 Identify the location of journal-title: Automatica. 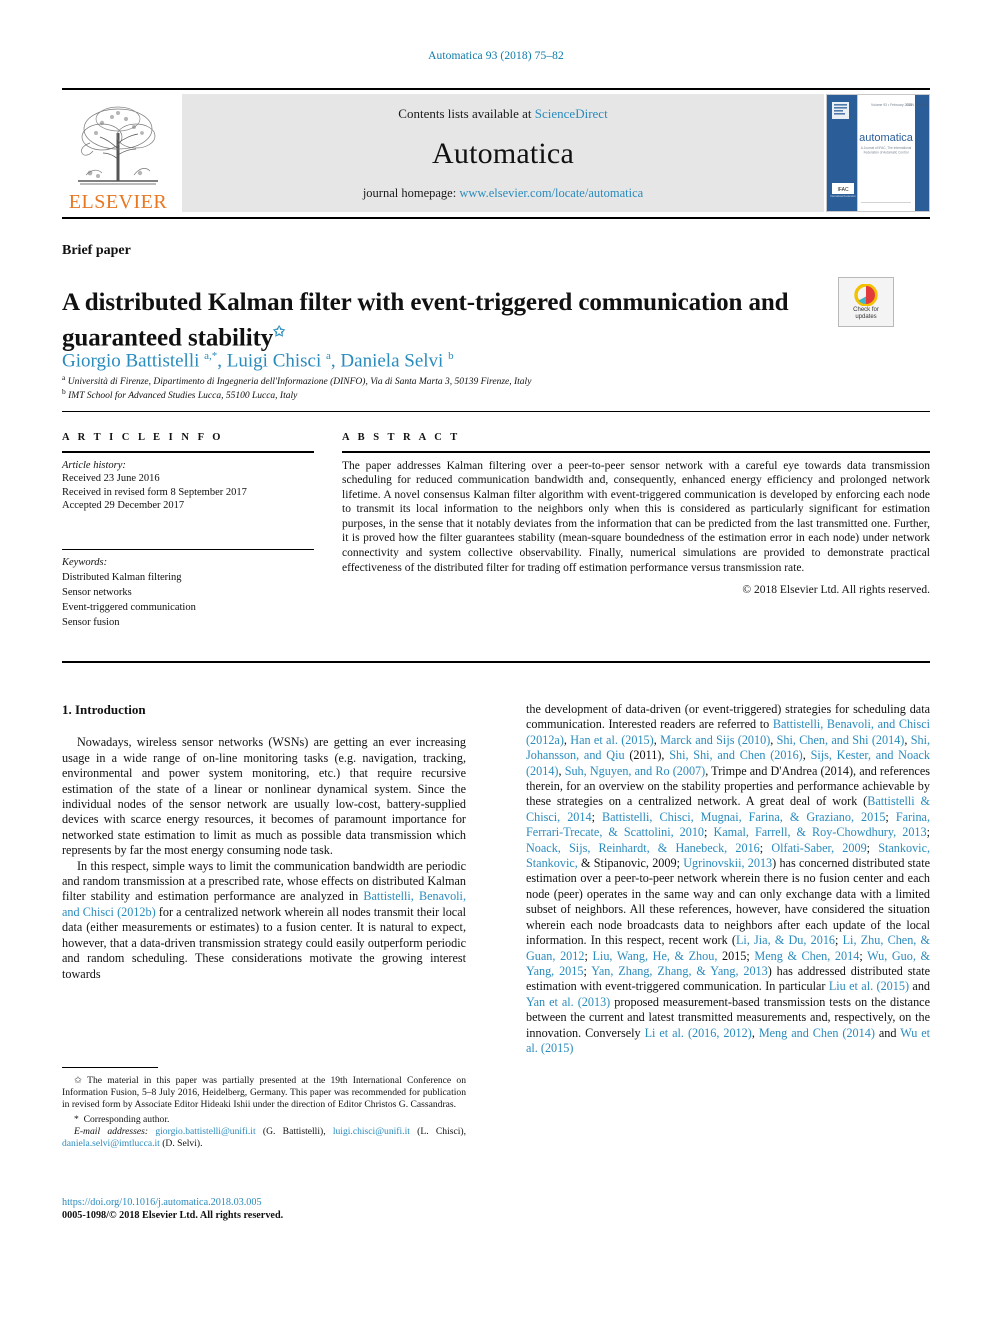
(503, 153).